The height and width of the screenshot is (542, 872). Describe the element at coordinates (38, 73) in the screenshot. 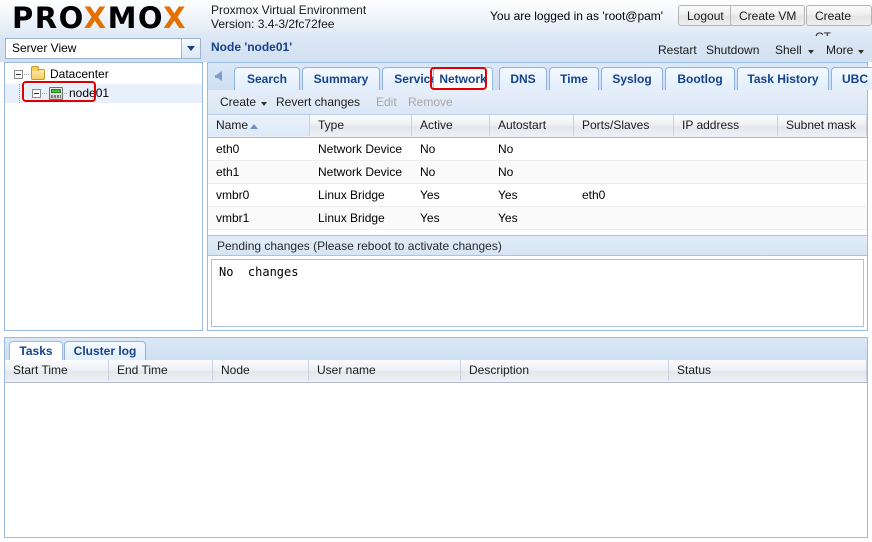

I see `folder-icon` at that location.